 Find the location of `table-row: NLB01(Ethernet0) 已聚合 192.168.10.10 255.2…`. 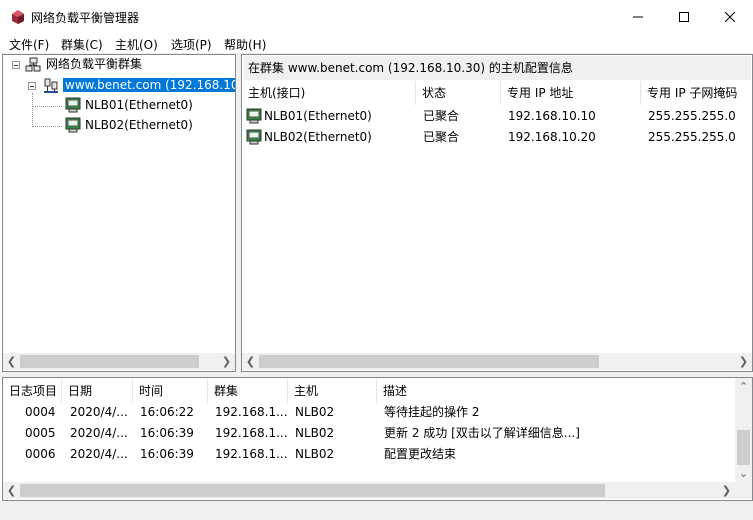

table-row: NLB01(Ethernet0) 已聚合 192.168.10.10 255.2… is located at coordinates (497, 116).